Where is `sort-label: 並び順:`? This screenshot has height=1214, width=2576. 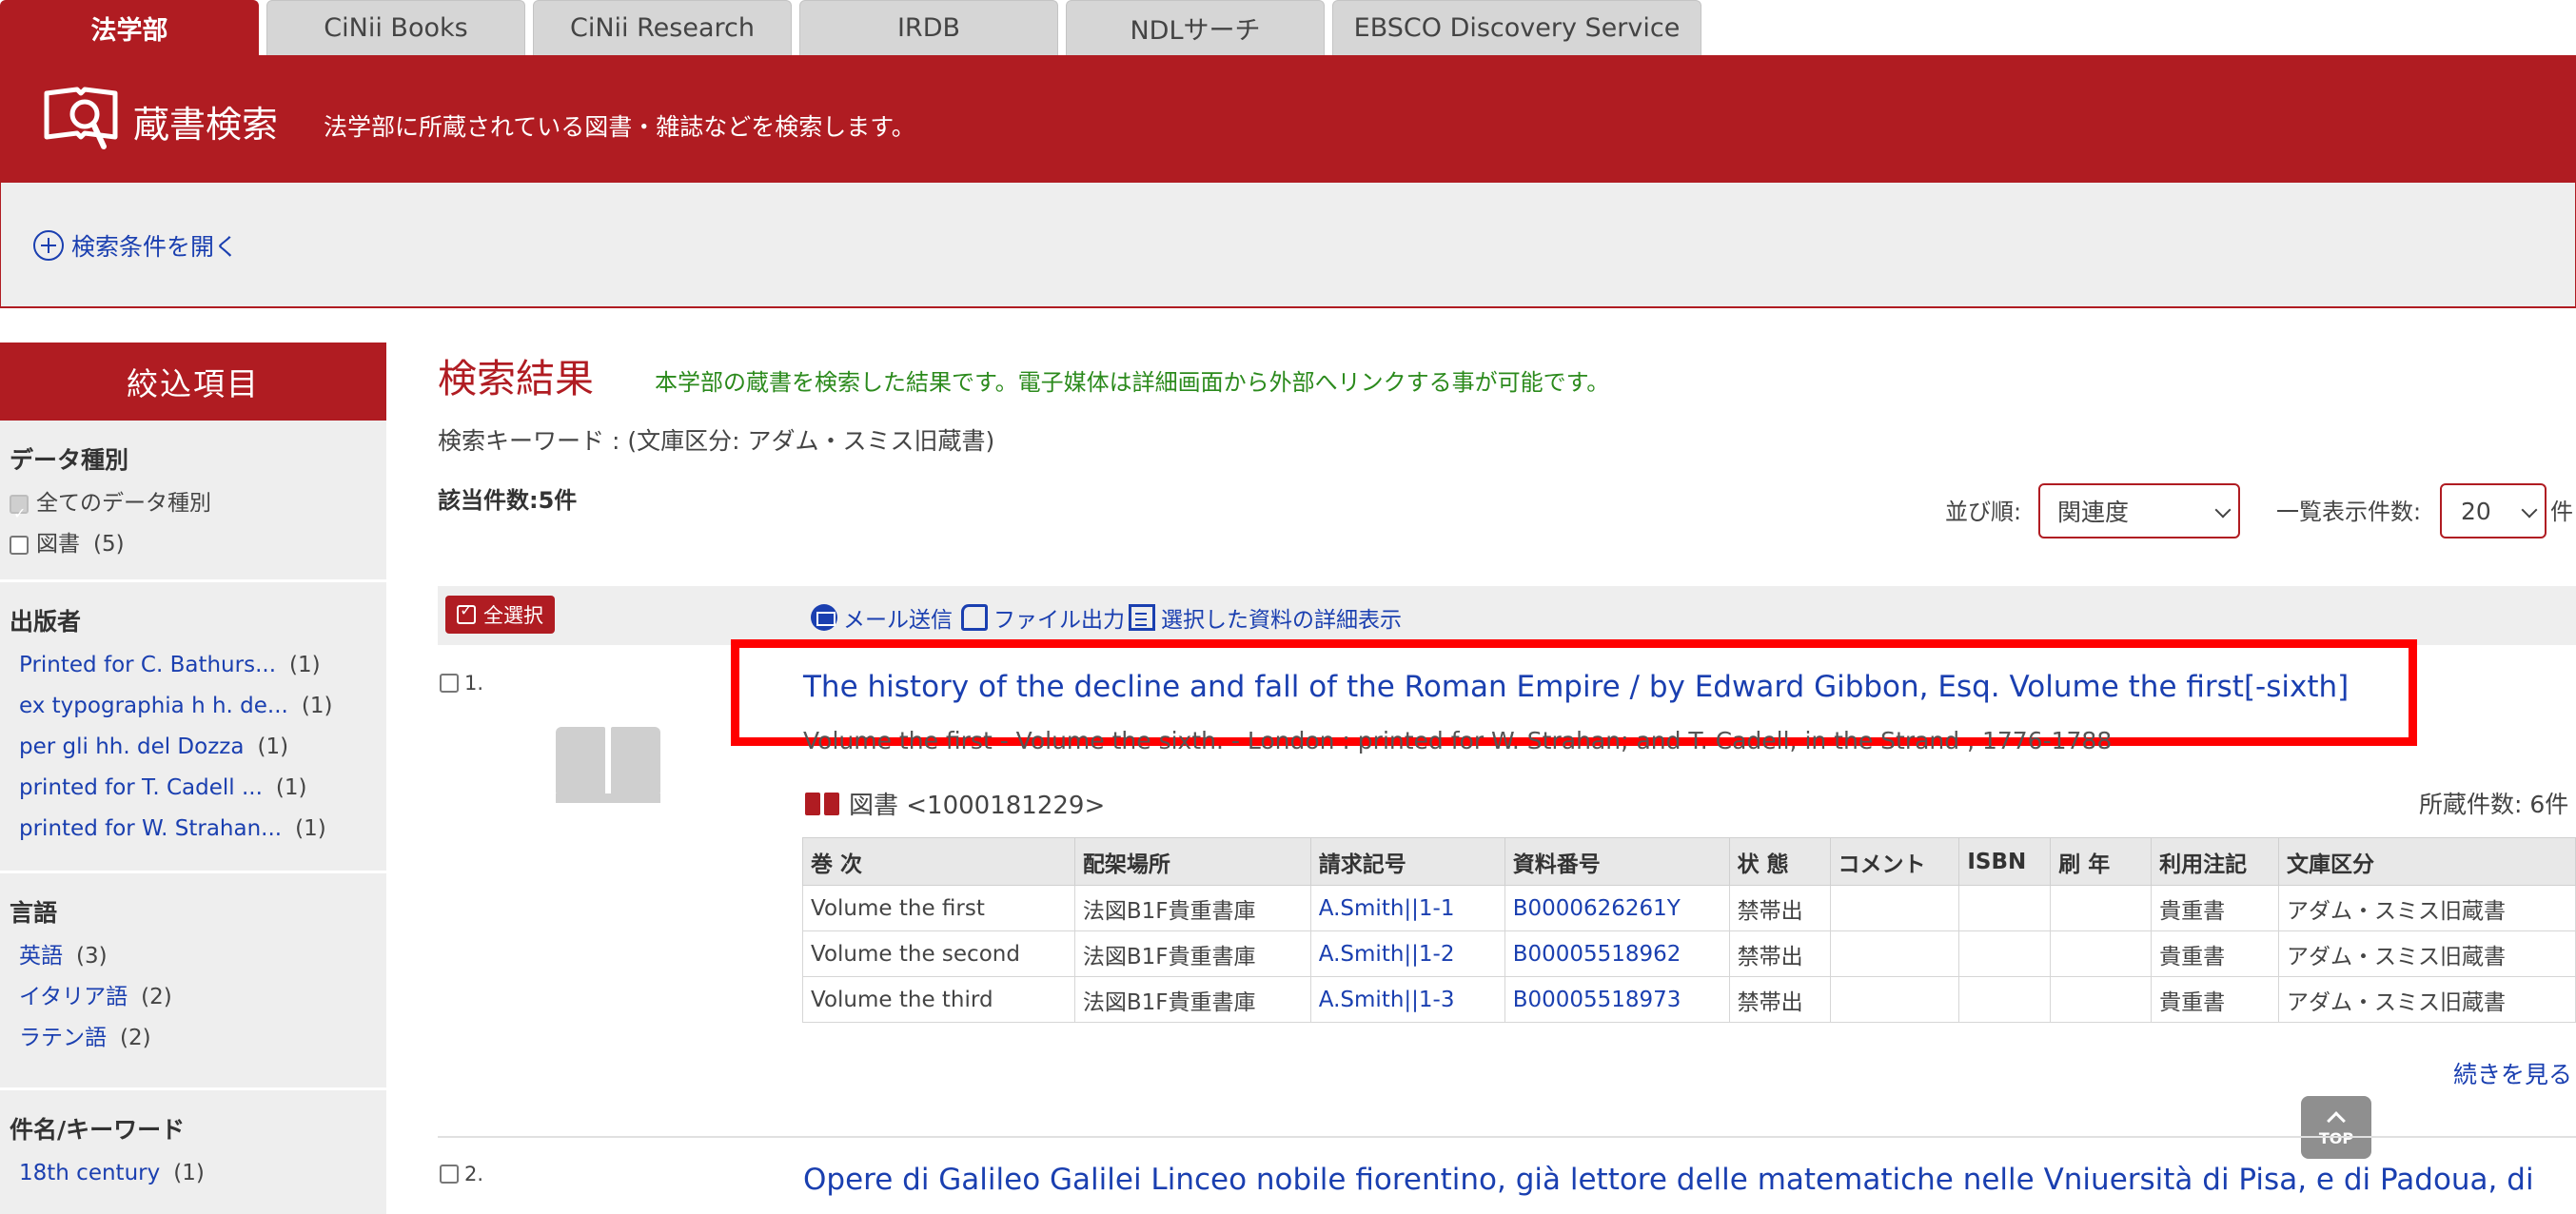 sort-label: 並び順: is located at coordinates (1983, 512).